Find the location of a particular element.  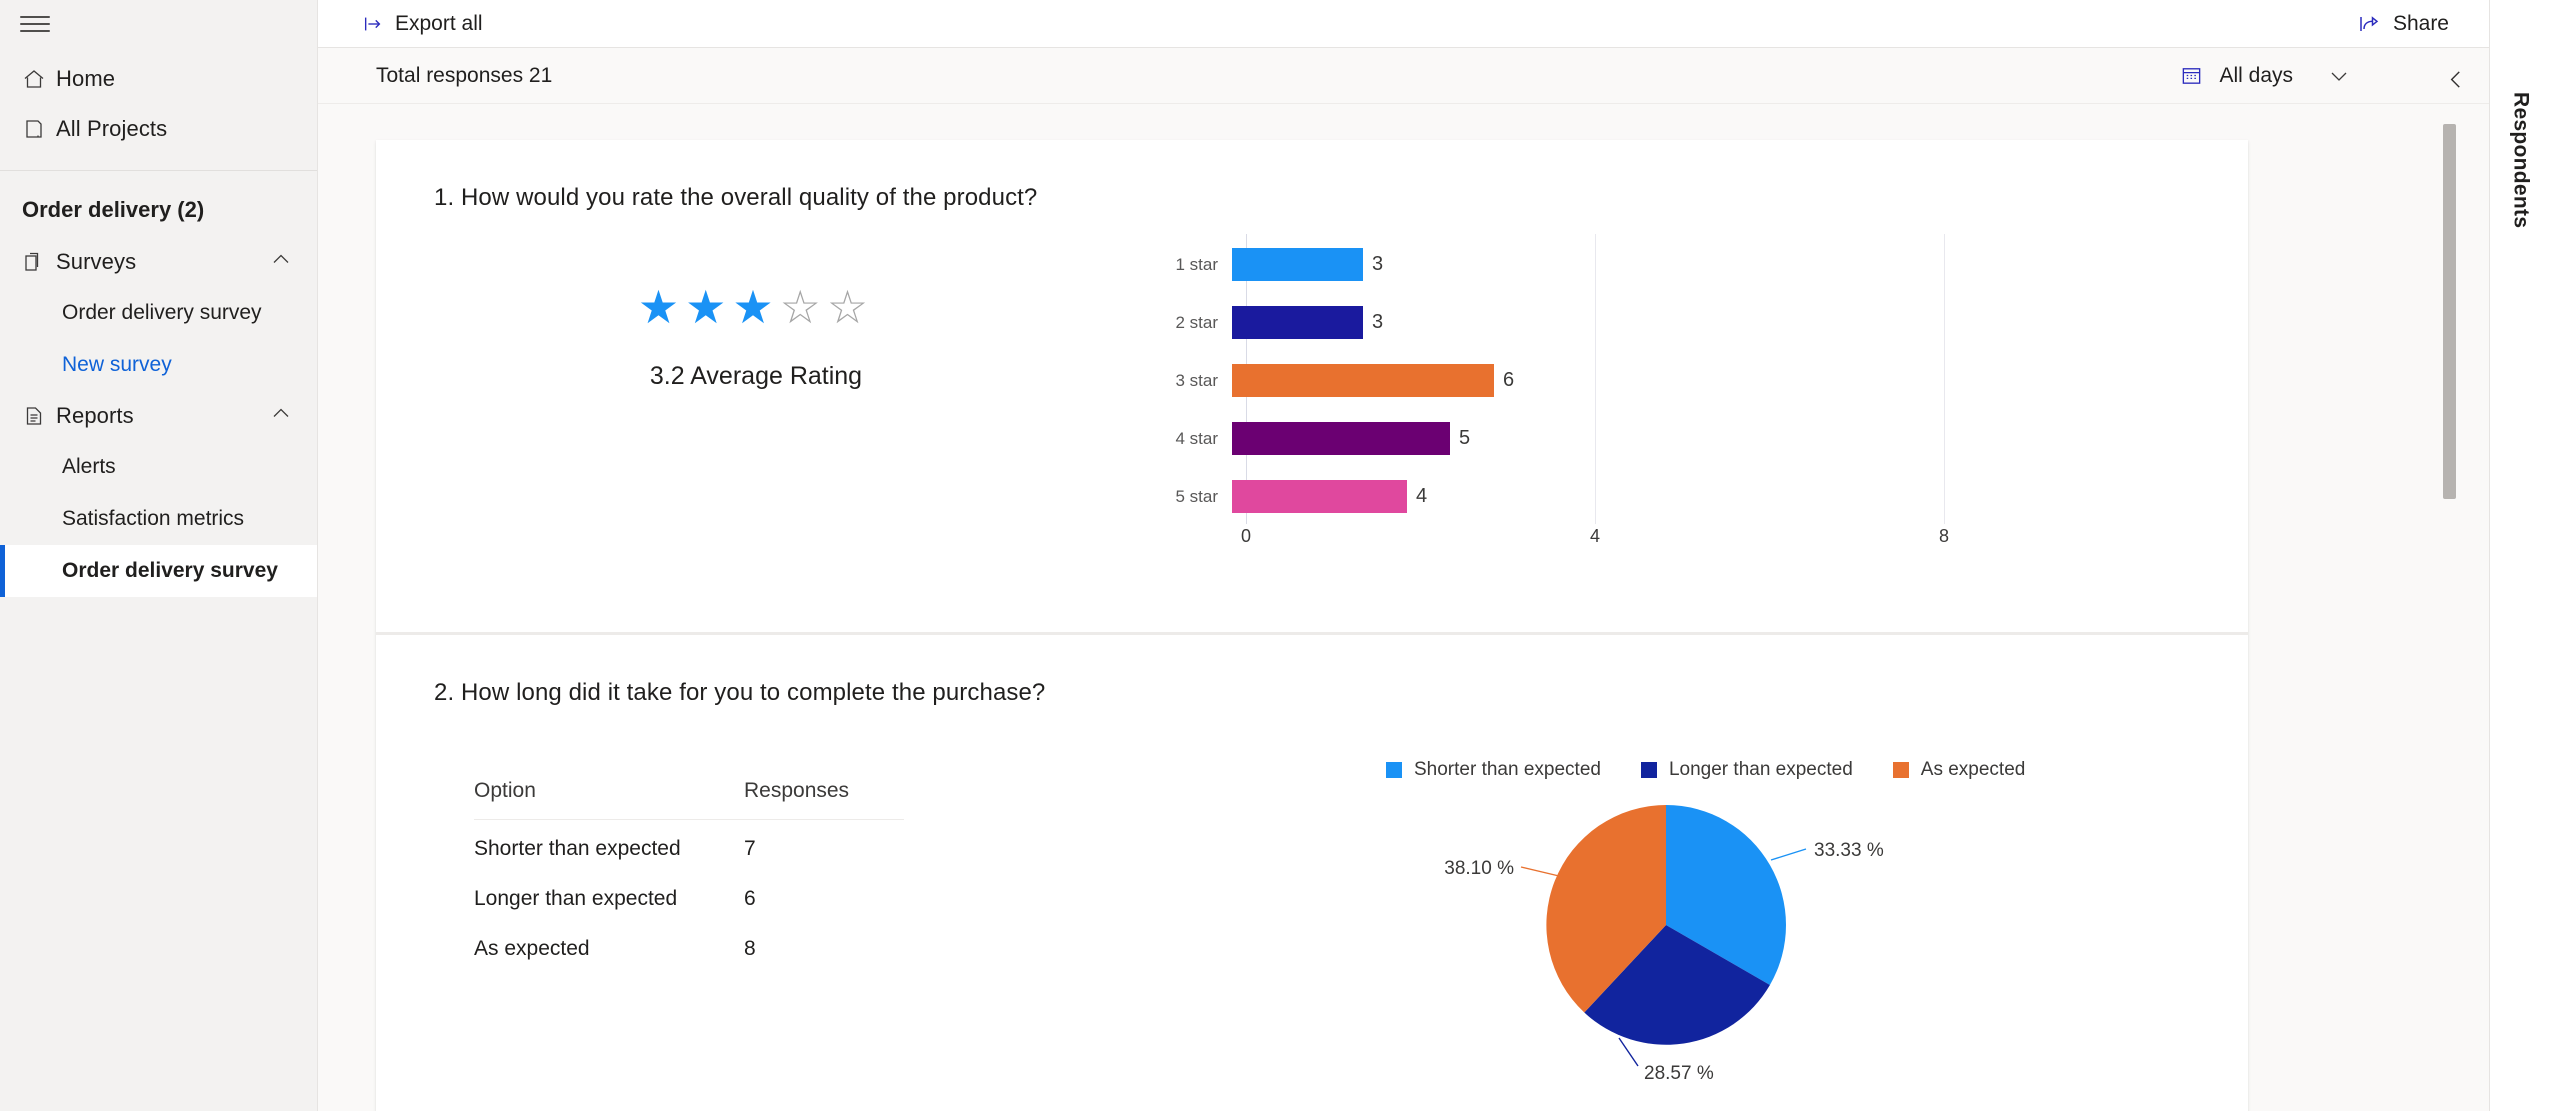

bar-row: 5 star 4 is located at coordinates (1281, 496).